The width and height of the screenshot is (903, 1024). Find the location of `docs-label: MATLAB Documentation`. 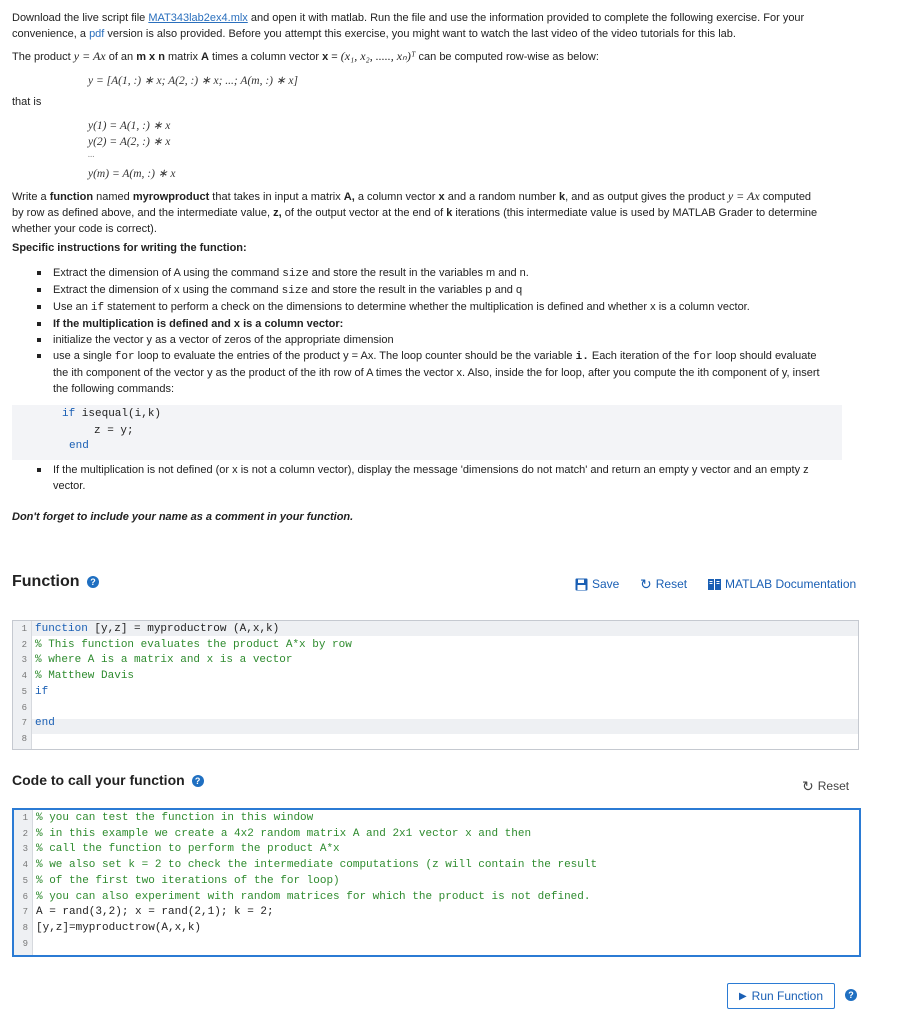

docs-label: MATLAB Documentation is located at coordinates (791, 584).